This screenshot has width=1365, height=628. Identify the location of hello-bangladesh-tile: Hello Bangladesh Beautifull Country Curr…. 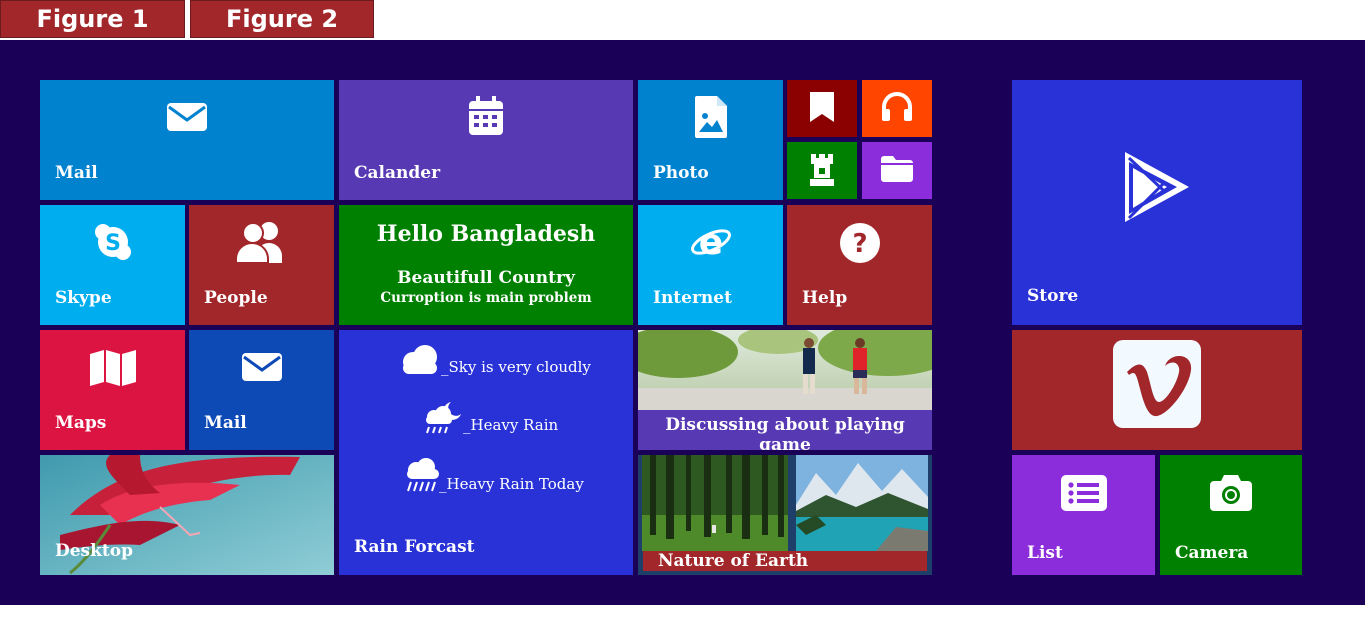
(486, 265).